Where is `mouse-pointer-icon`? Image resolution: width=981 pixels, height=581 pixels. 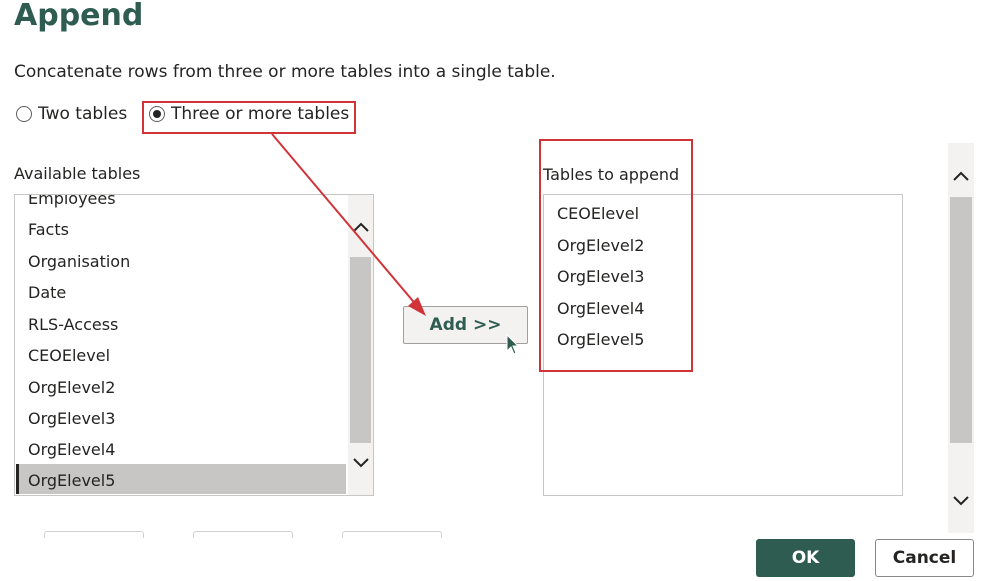
mouse-pointer-icon is located at coordinates (513, 344).